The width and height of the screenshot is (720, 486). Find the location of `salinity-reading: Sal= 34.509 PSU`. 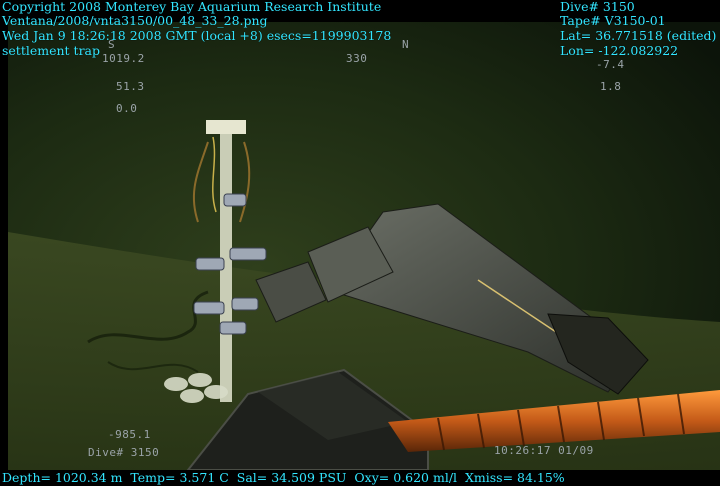

salinity-reading: Sal= 34.509 PSU is located at coordinates (291, 477).